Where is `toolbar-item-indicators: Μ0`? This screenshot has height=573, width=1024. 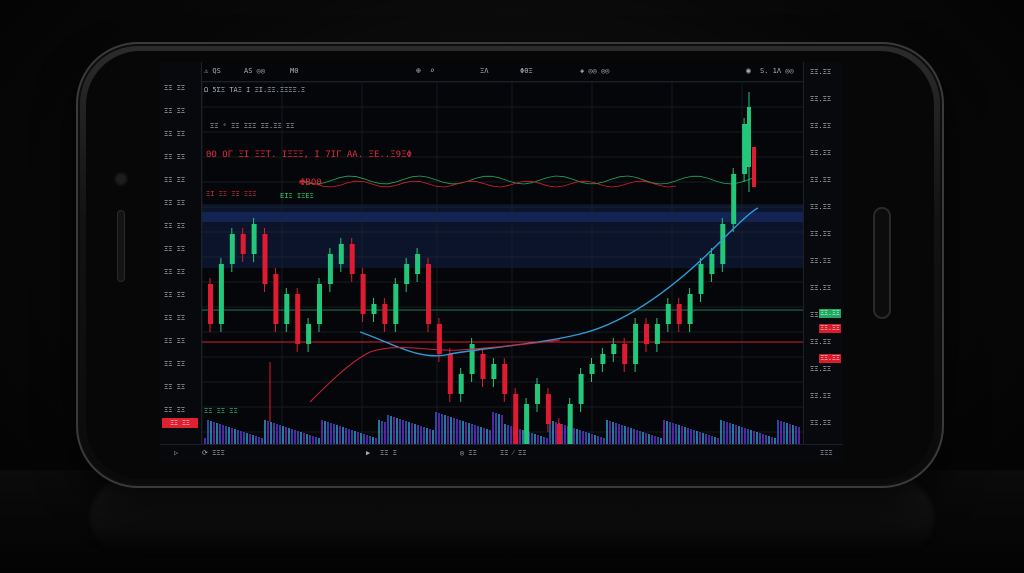
toolbar-item-indicators: Μ0 is located at coordinates (294, 71).